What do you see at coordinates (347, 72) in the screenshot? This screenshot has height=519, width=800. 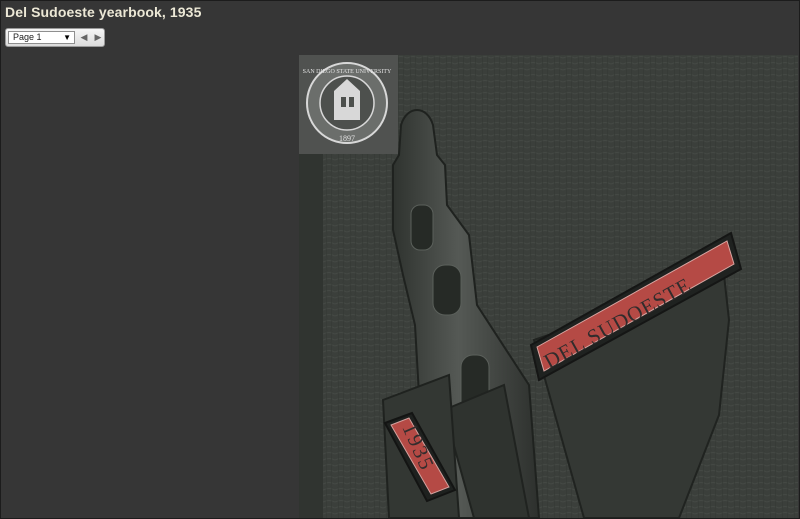 I see `seal-university-text: SAN DIEGO STATE UNIVERSITY` at bounding box center [347, 72].